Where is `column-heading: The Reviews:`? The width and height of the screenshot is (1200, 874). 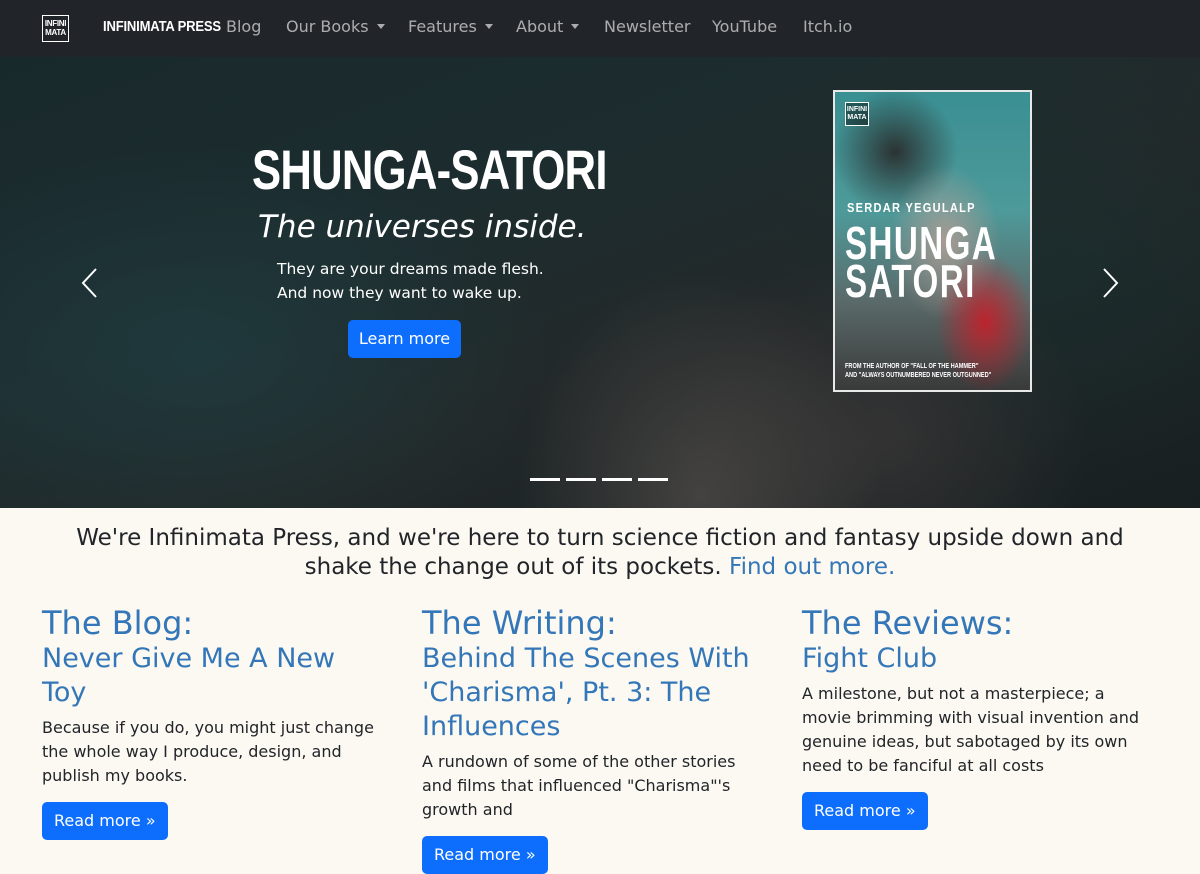
column-heading: The Reviews: is located at coordinates (908, 623).